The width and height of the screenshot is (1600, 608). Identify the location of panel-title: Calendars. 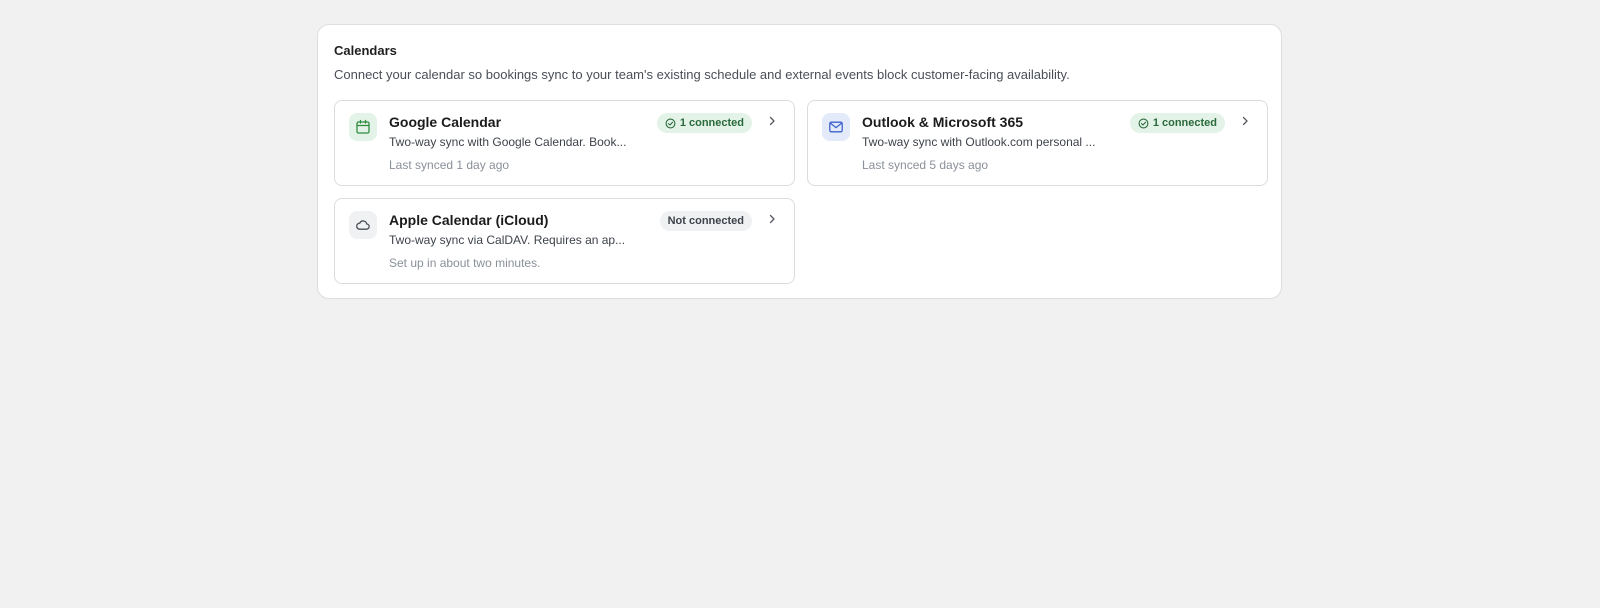
(365, 50).